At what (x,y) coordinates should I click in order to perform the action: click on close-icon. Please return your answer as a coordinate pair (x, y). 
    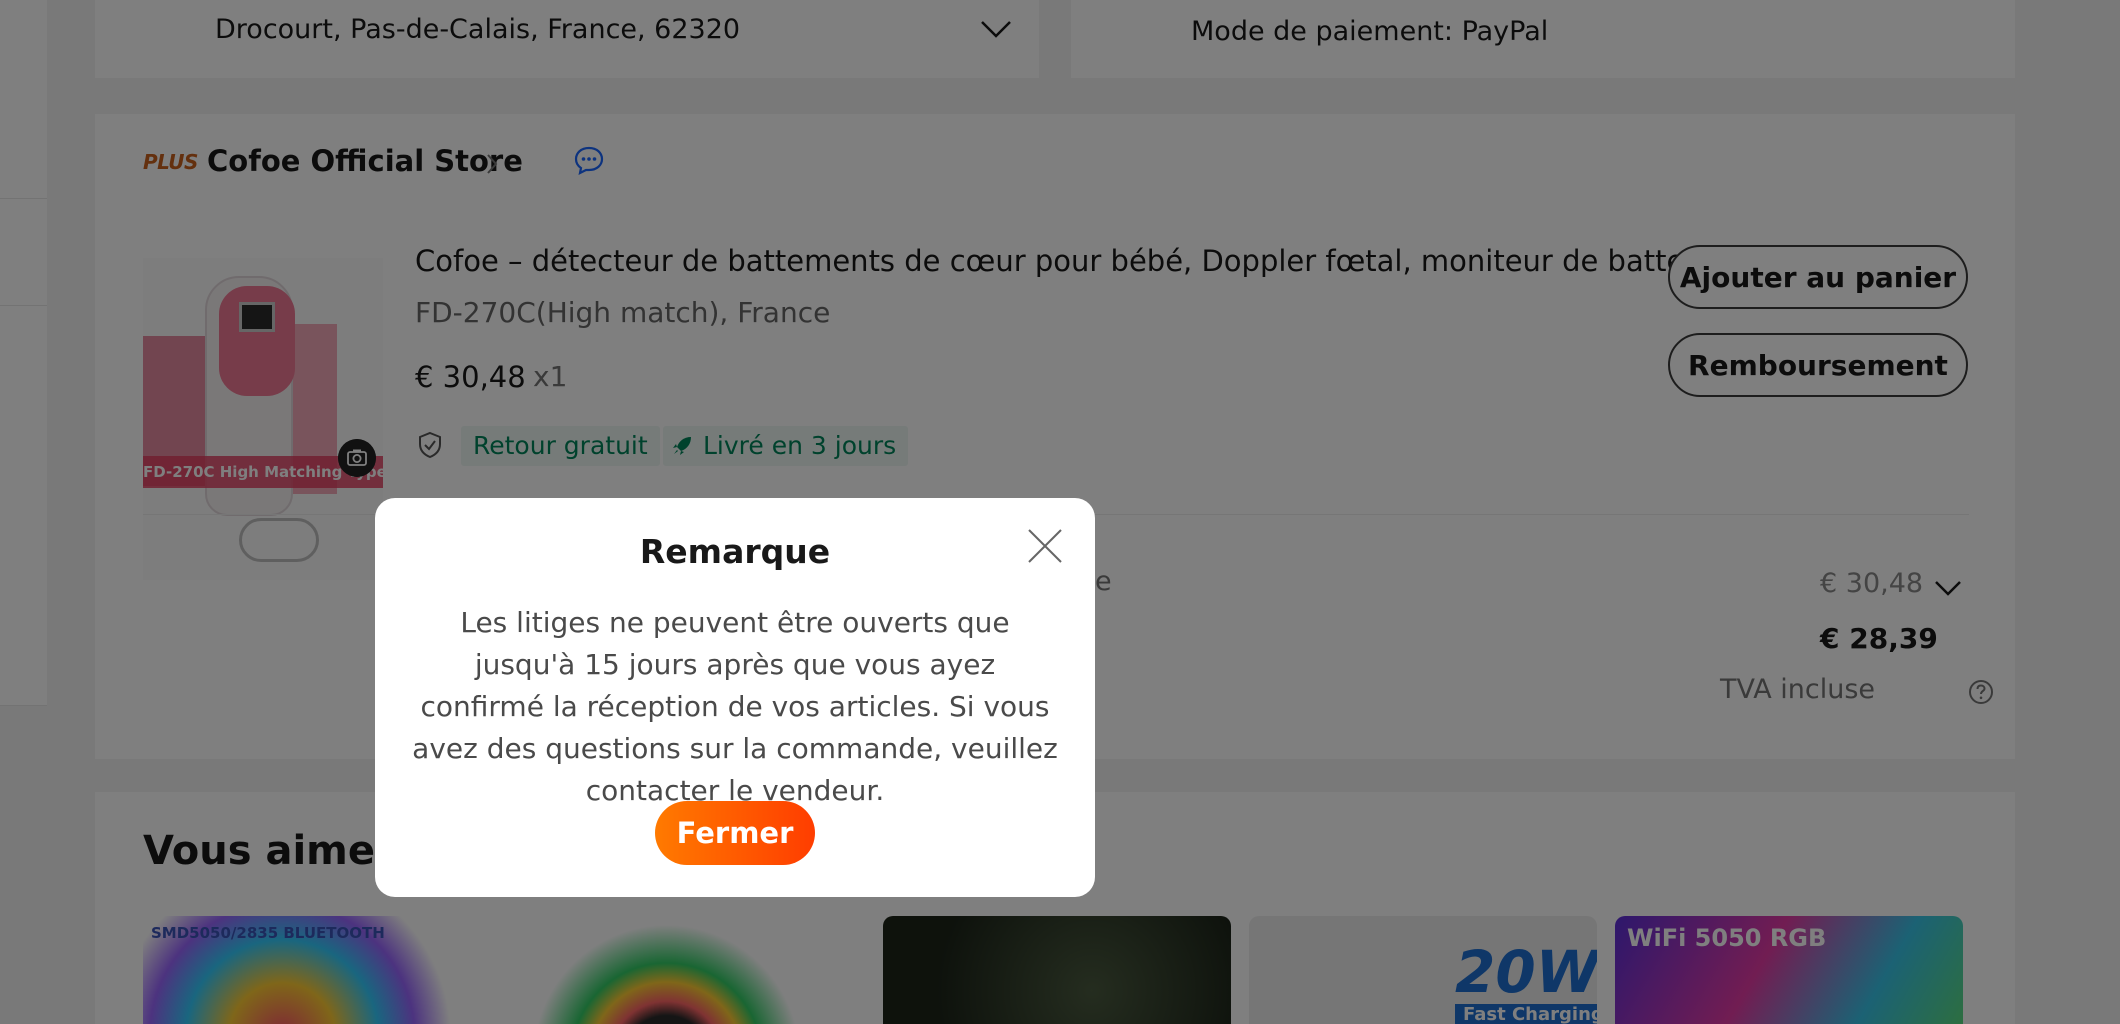
    Looking at the image, I should click on (1045, 546).